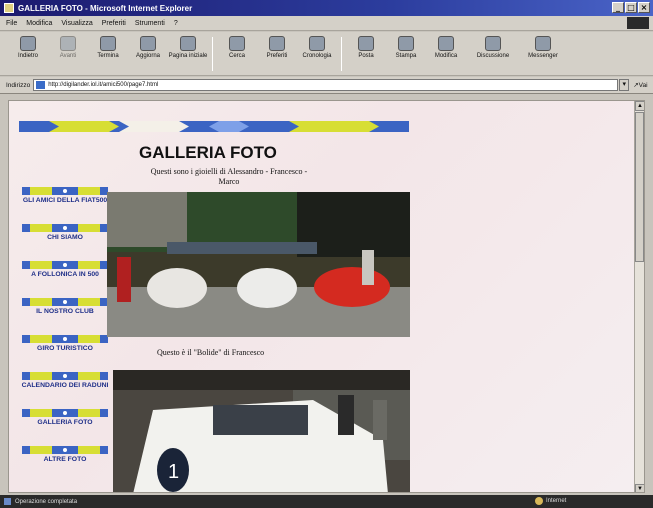 Image resolution: width=653 pixels, height=508 pixels. Describe the element at coordinates (214, 126) in the screenshot. I see `header-banner` at that location.